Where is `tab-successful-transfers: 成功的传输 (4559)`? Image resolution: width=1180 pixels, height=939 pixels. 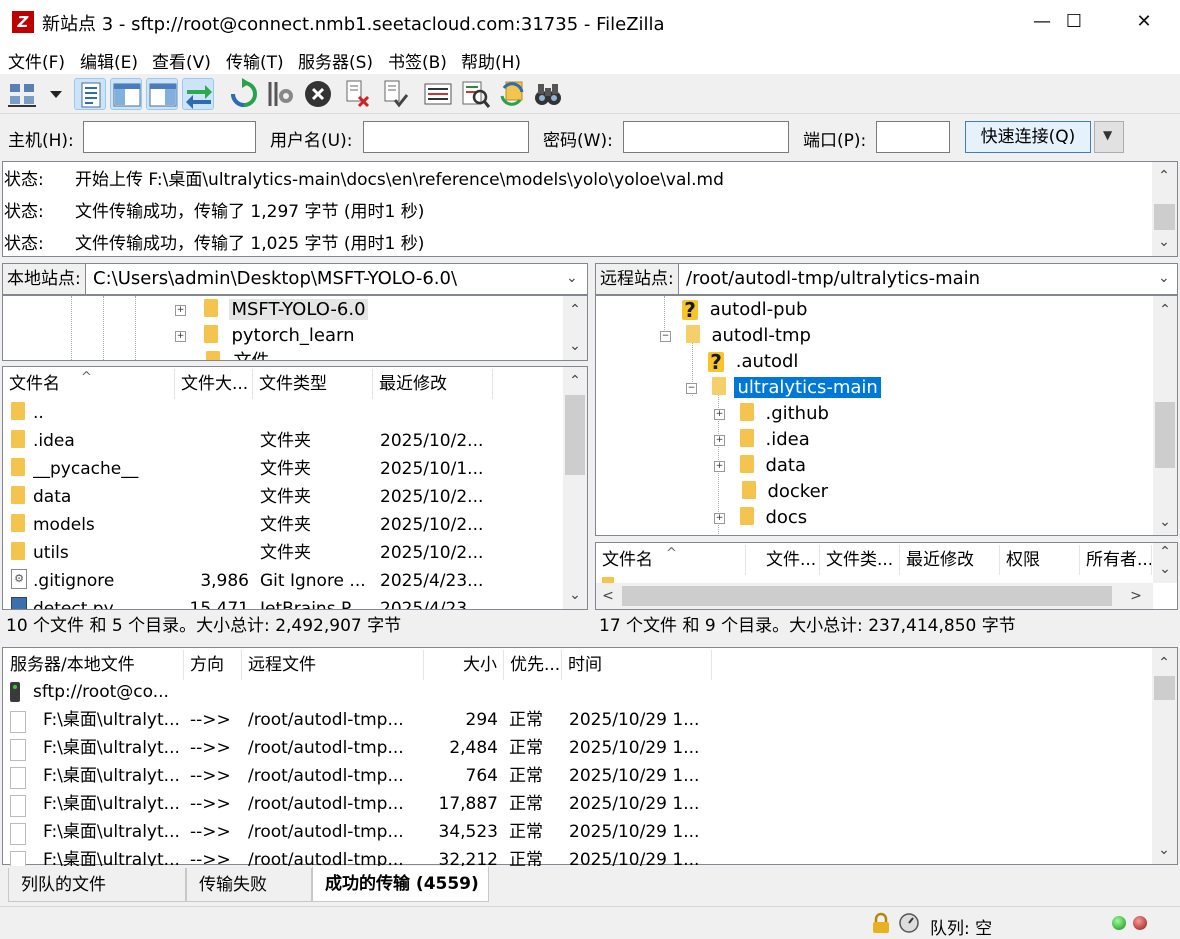 tab-successful-transfers: 成功的传输 (4559) is located at coordinates (400, 884).